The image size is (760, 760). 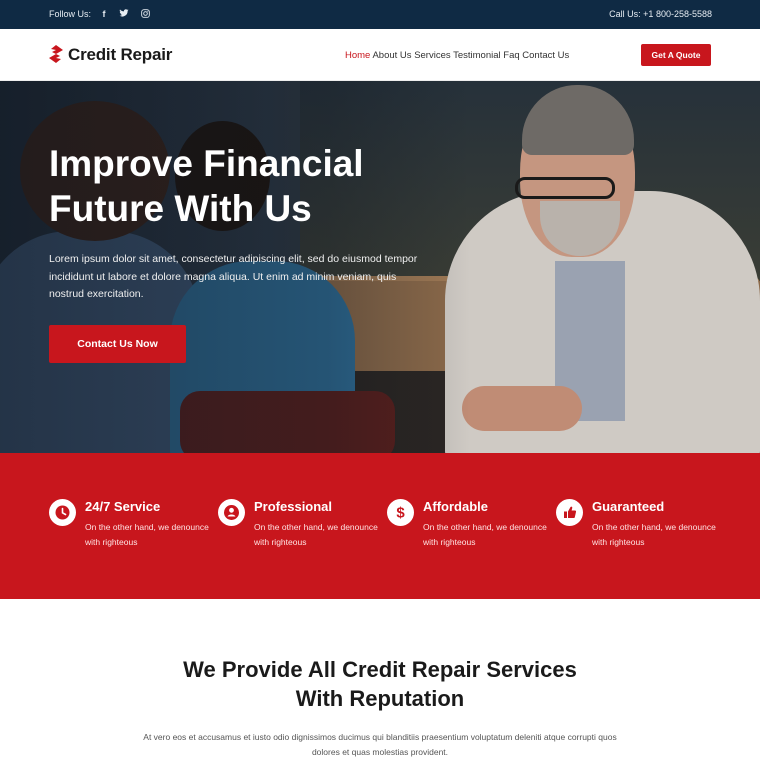 What do you see at coordinates (124, 14) in the screenshot?
I see `twitter-icon` at bounding box center [124, 14].